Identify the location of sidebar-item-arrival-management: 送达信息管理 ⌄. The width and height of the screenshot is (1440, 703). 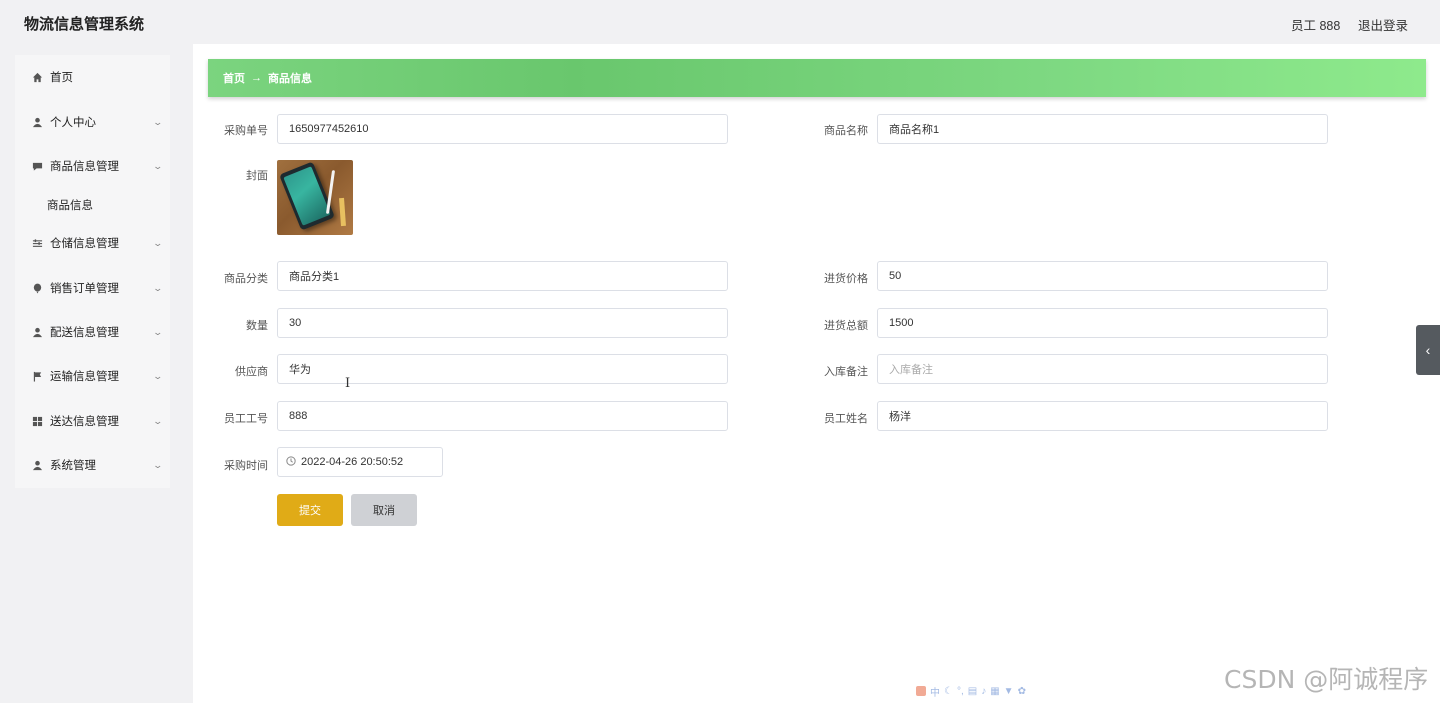
(92, 421).